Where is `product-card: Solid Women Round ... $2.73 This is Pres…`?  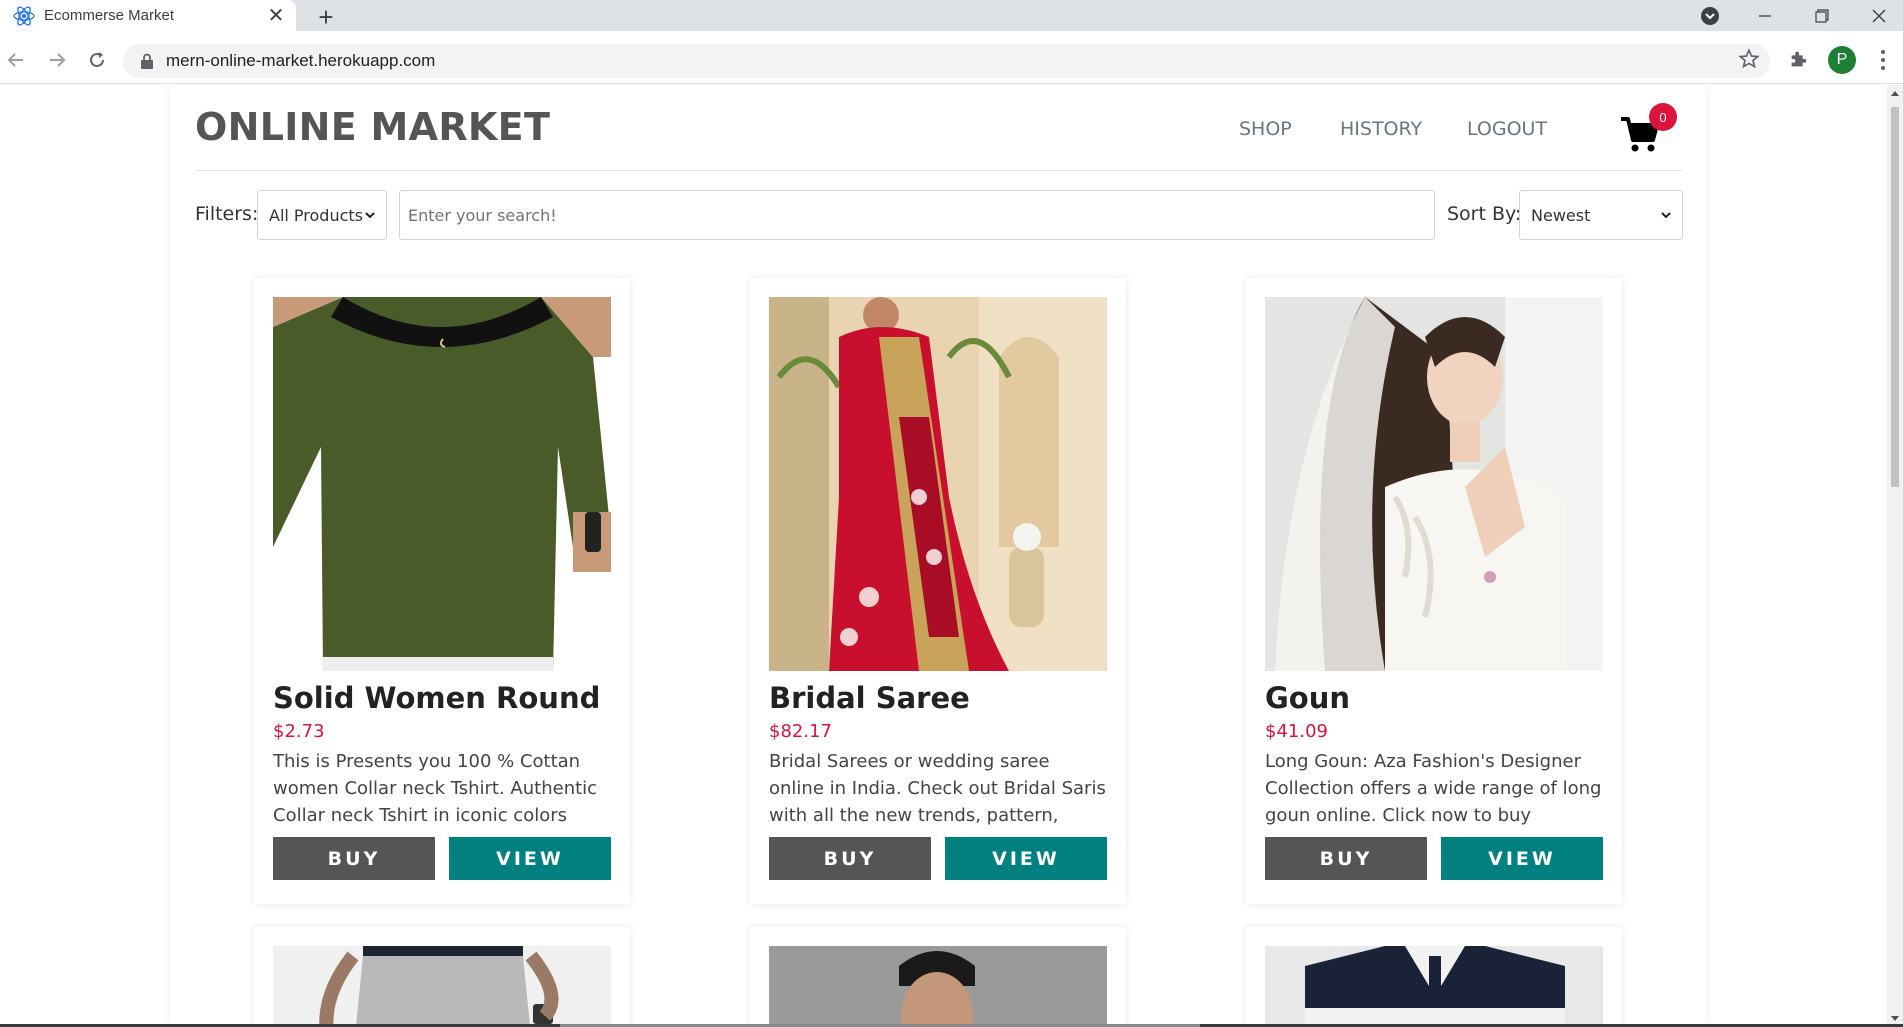 product-card: Solid Women Round ... $2.73 This is Pres… is located at coordinates (442, 591).